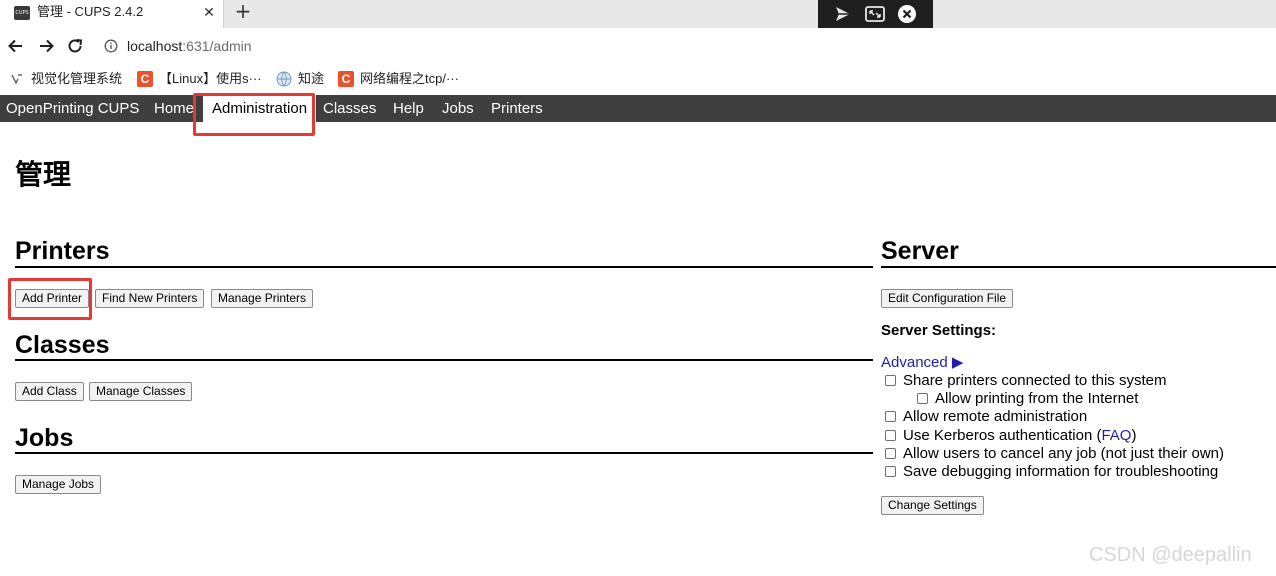 Image resolution: width=1276 pixels, height=576 pixels. Describe the element at coordinates (638, 14) in the screenshot. I see `browser-tab-strip: CUPS 管理 - CUPS 2.4.2 ✕ +` at that location.